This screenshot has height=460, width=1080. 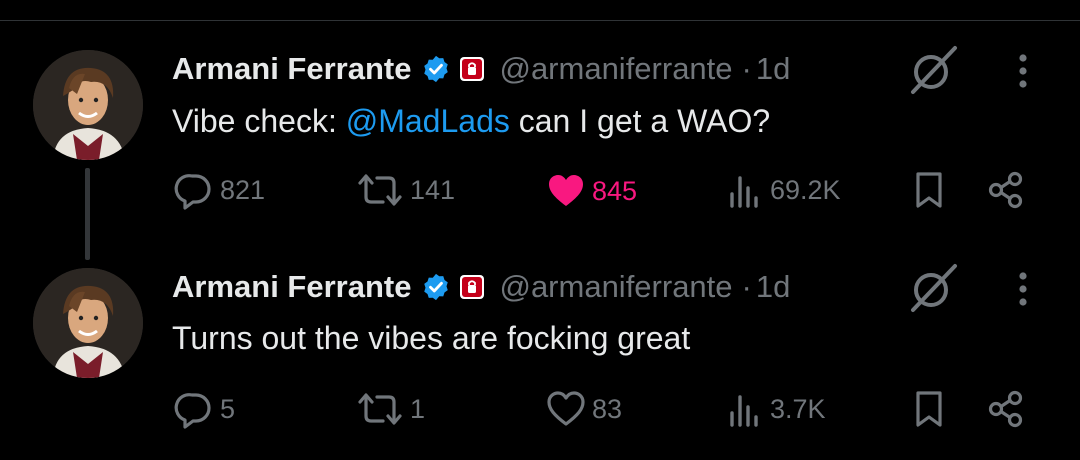 I want to click on like-button: 845, so click(x=591, y=191).